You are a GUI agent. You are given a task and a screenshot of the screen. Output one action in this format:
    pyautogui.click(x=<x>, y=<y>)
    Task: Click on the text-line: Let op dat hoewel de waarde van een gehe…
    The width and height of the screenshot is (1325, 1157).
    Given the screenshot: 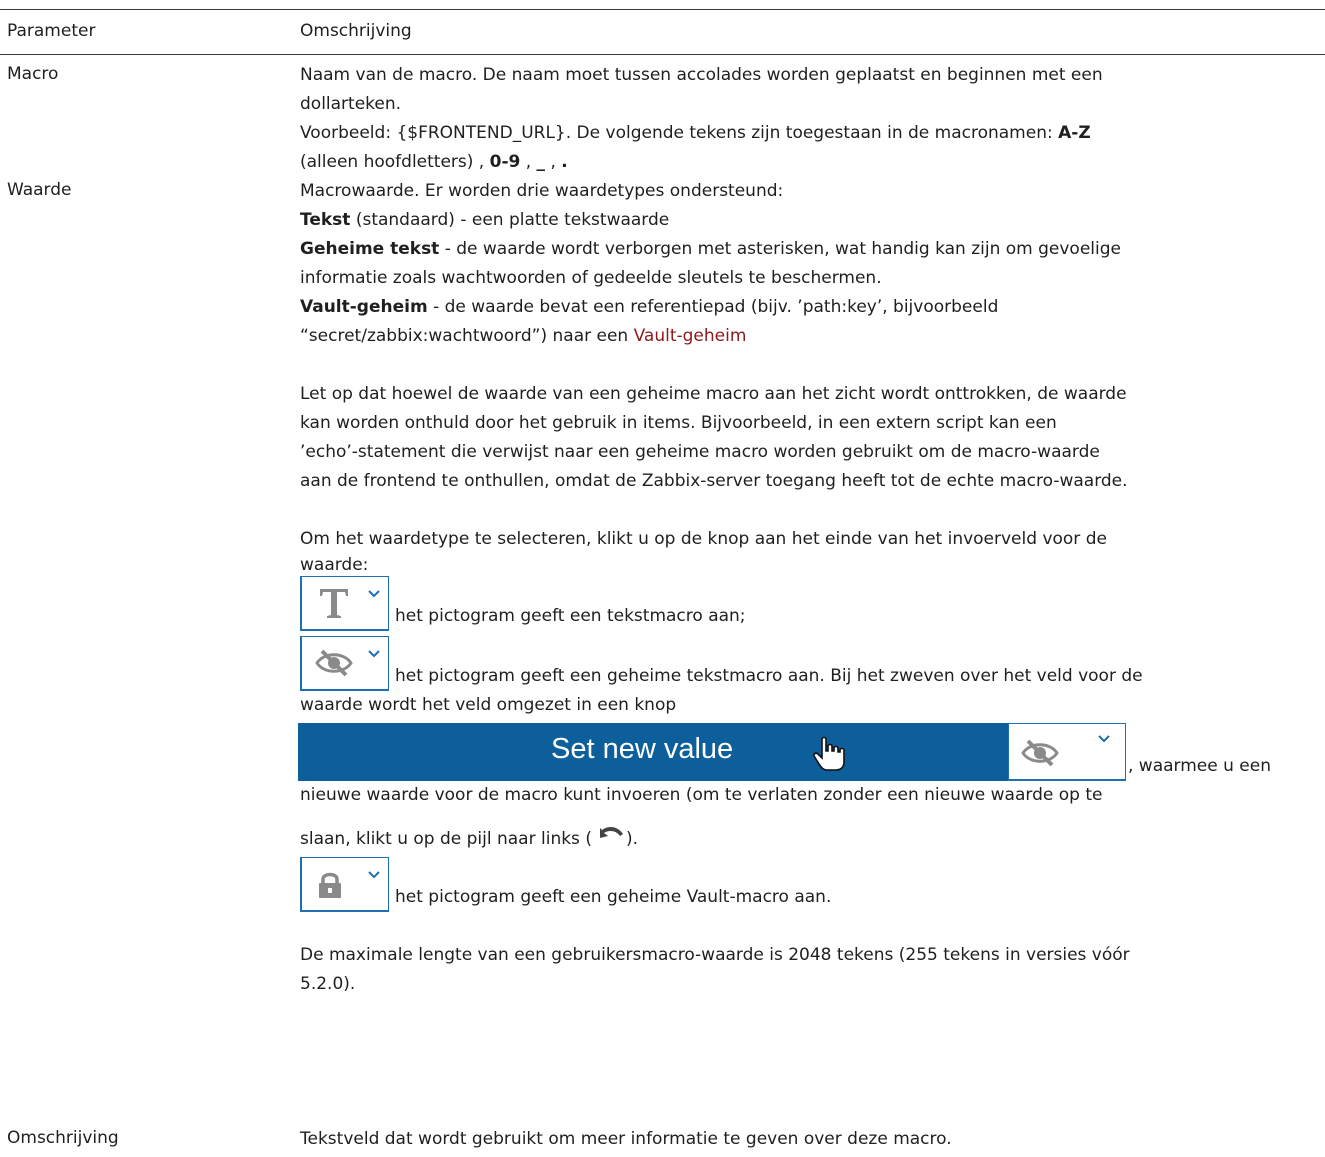 What is the action you would take?
    pyautogui.click(x=713, y=394)
    